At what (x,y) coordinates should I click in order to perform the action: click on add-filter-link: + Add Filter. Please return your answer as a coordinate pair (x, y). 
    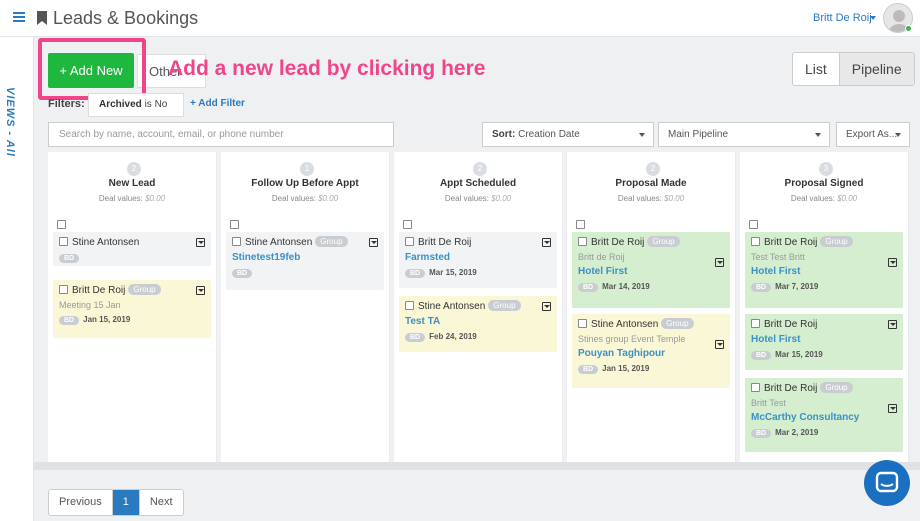
    Looking at the image, I should click on (217, 103).